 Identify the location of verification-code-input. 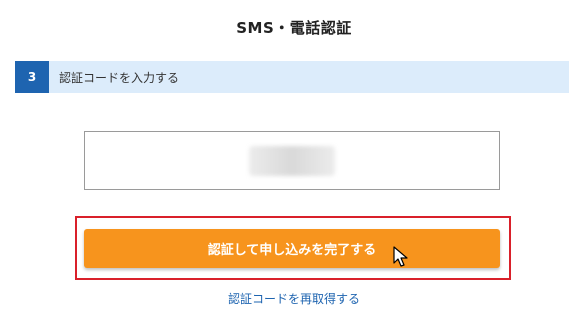
(292, 160).